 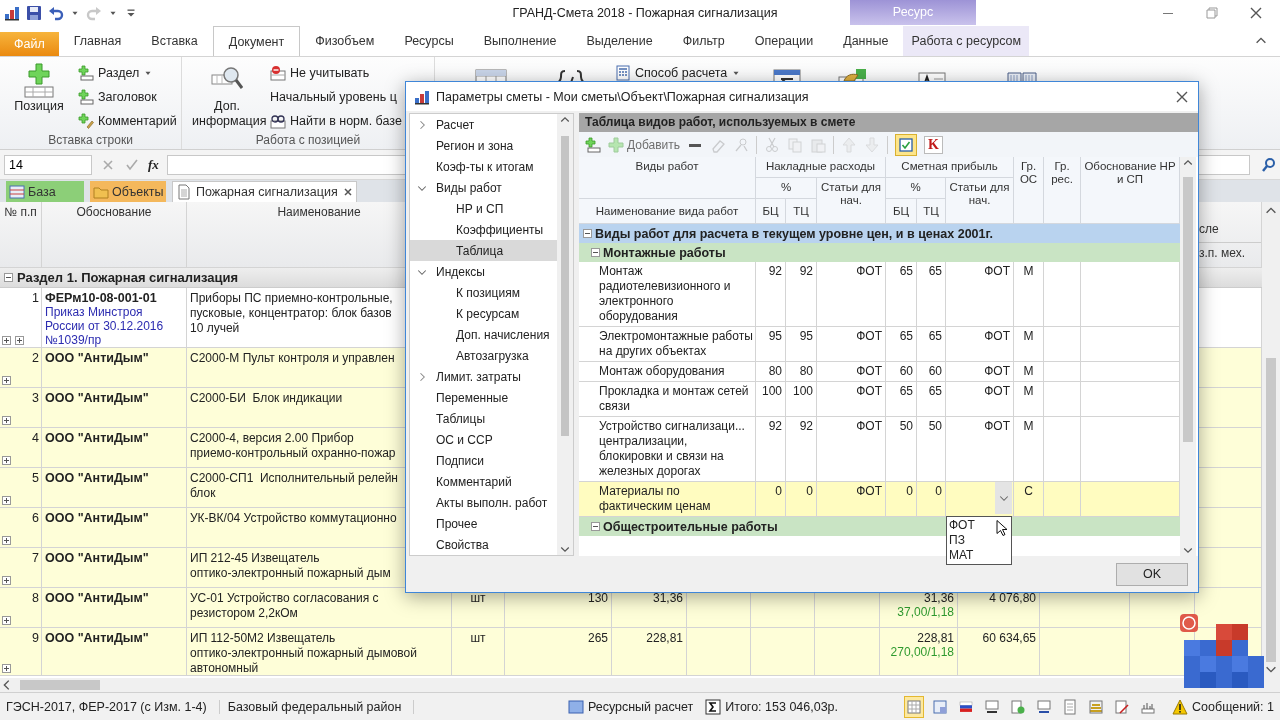 What do you see at coordinates (35, 598) in the screenshot?
I see `row-number: 8` at bounding box center [35, 598].